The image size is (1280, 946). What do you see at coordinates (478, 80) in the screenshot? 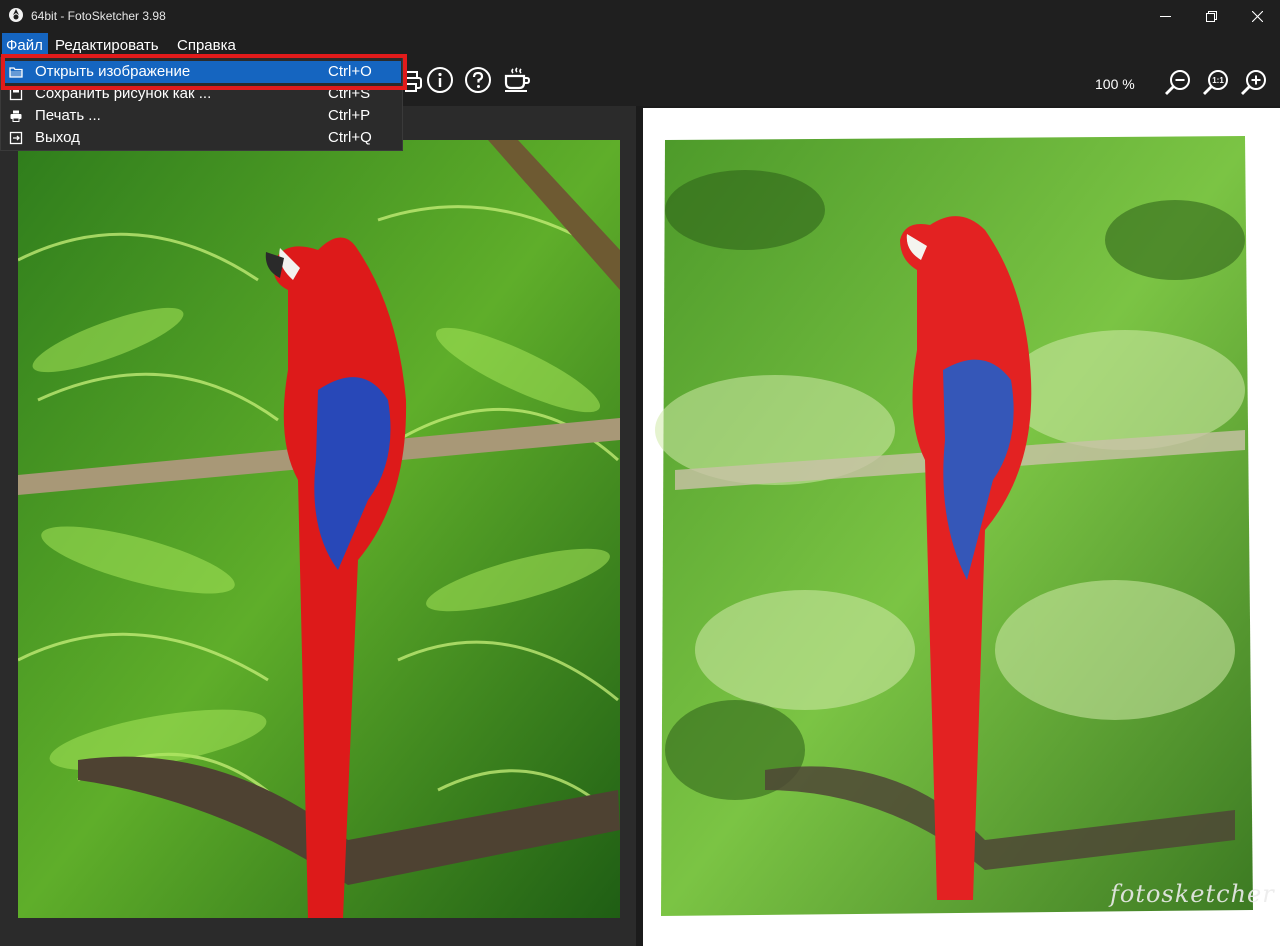
I see `help-icon` at bounding box center [478, 80].